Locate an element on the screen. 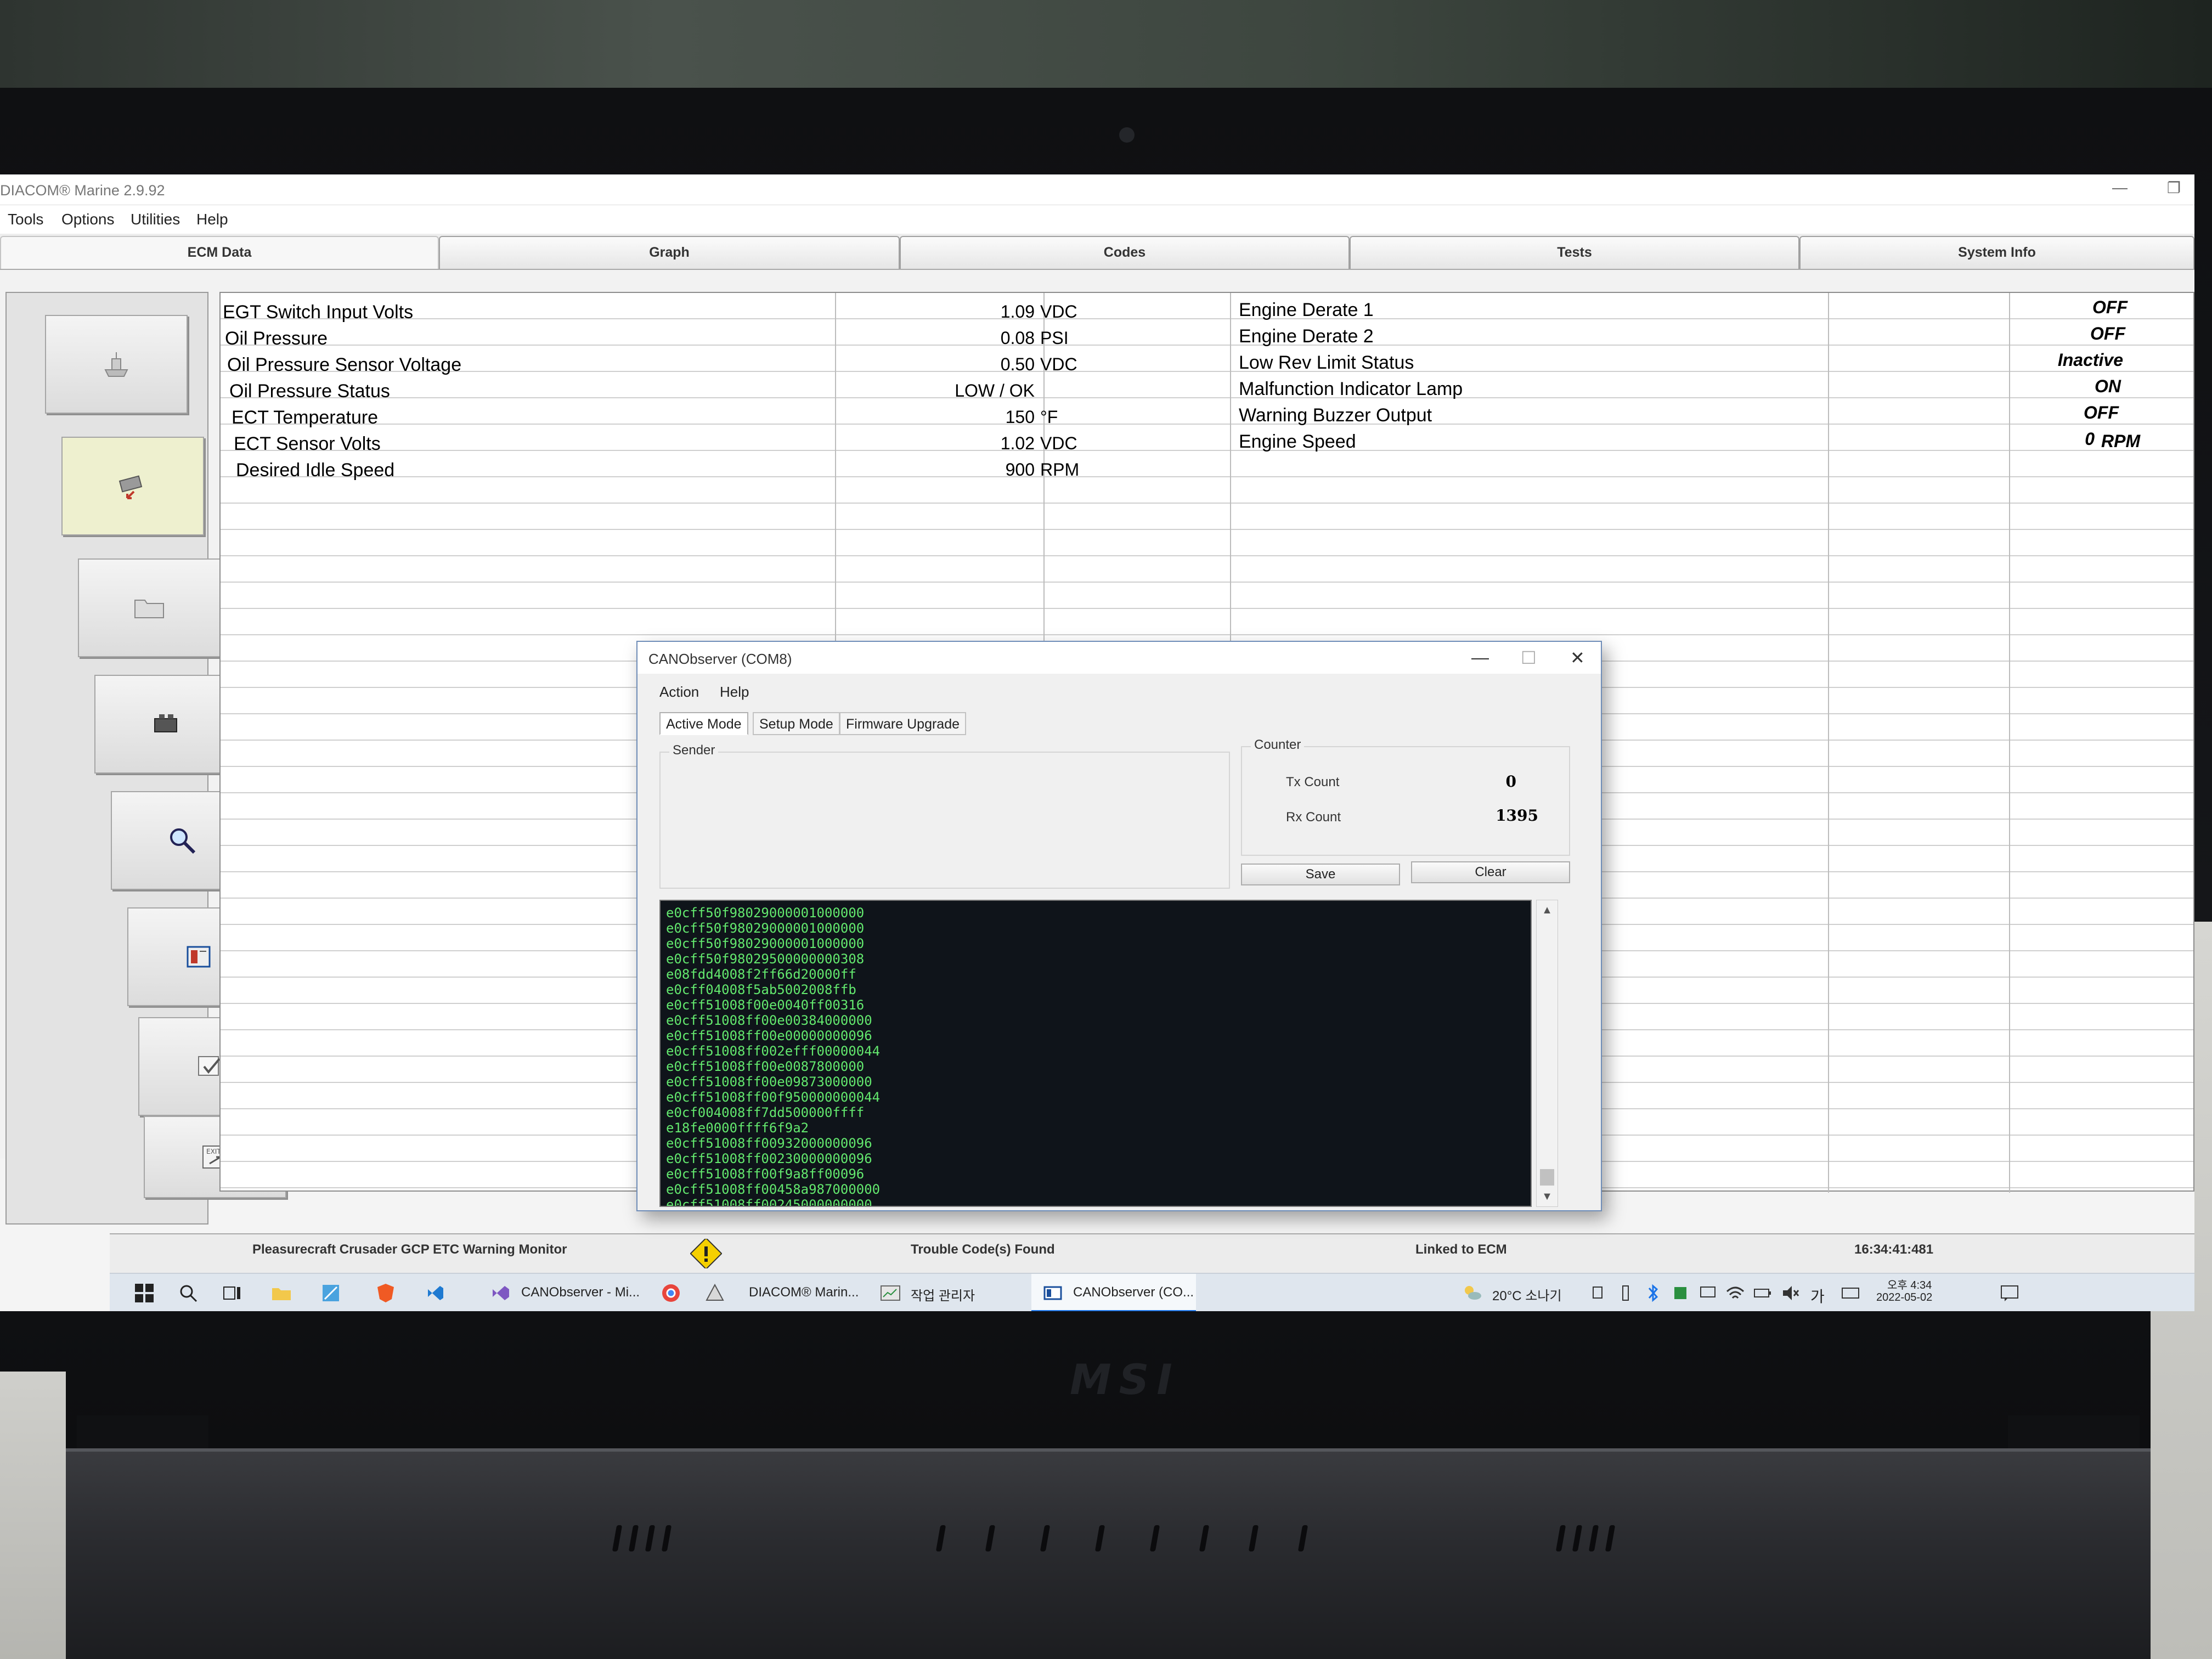  param-row: Low Rev Limit Status Inactive is located at coordinates (1705, 361).